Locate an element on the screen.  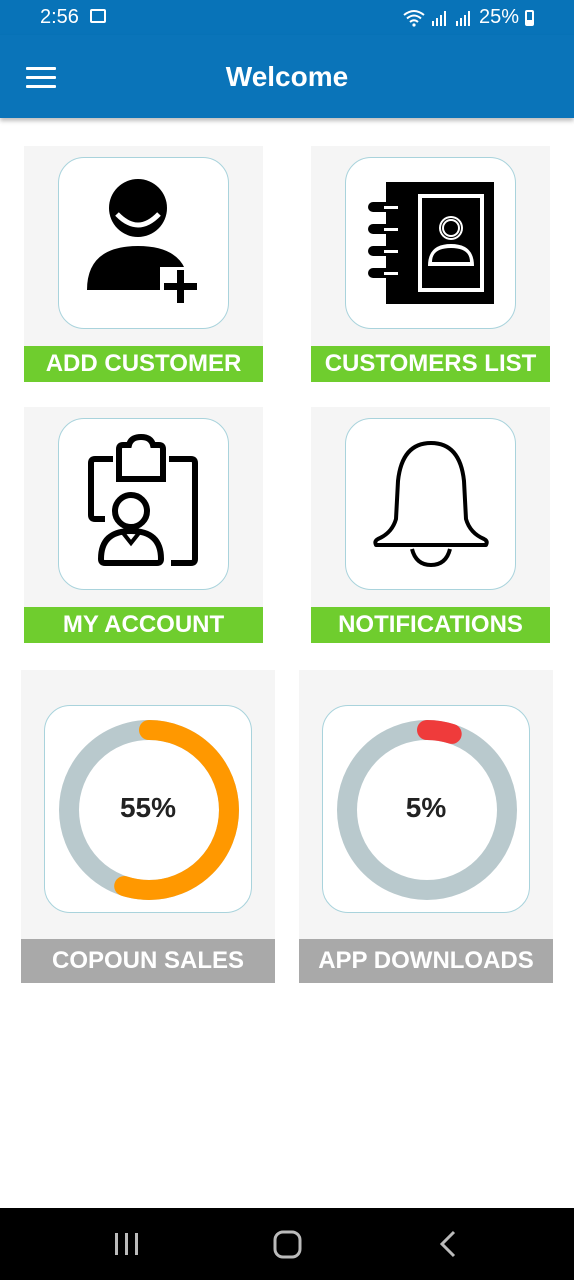
copoun-sales-value: 55% is located at coordinates (148, 807).